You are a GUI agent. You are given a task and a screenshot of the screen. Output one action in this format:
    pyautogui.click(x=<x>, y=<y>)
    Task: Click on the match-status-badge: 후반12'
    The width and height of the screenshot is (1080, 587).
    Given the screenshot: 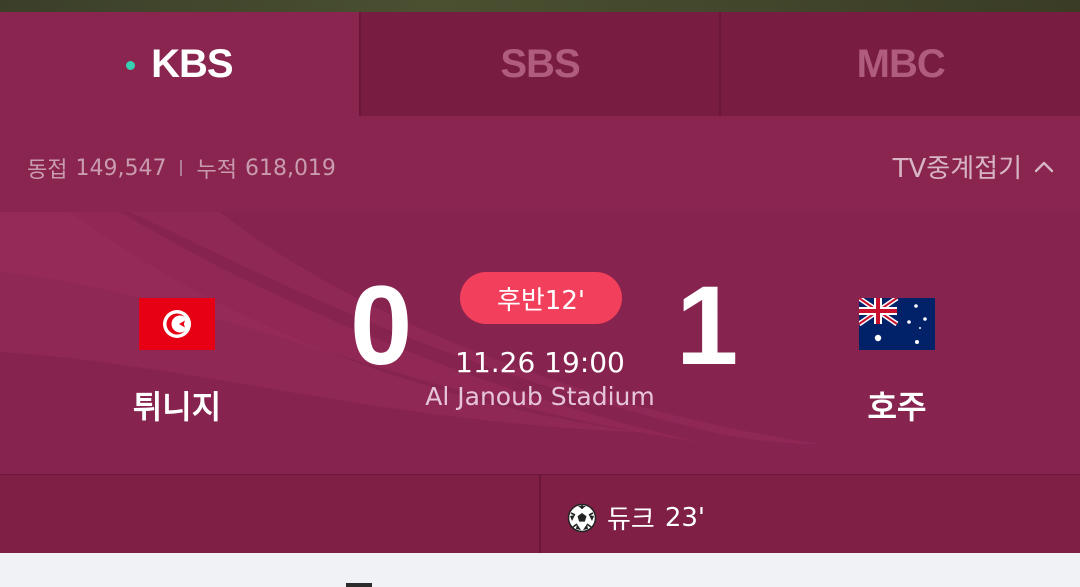 What is the action you would take?
    pyautogui.click(x=541, y=298)
    